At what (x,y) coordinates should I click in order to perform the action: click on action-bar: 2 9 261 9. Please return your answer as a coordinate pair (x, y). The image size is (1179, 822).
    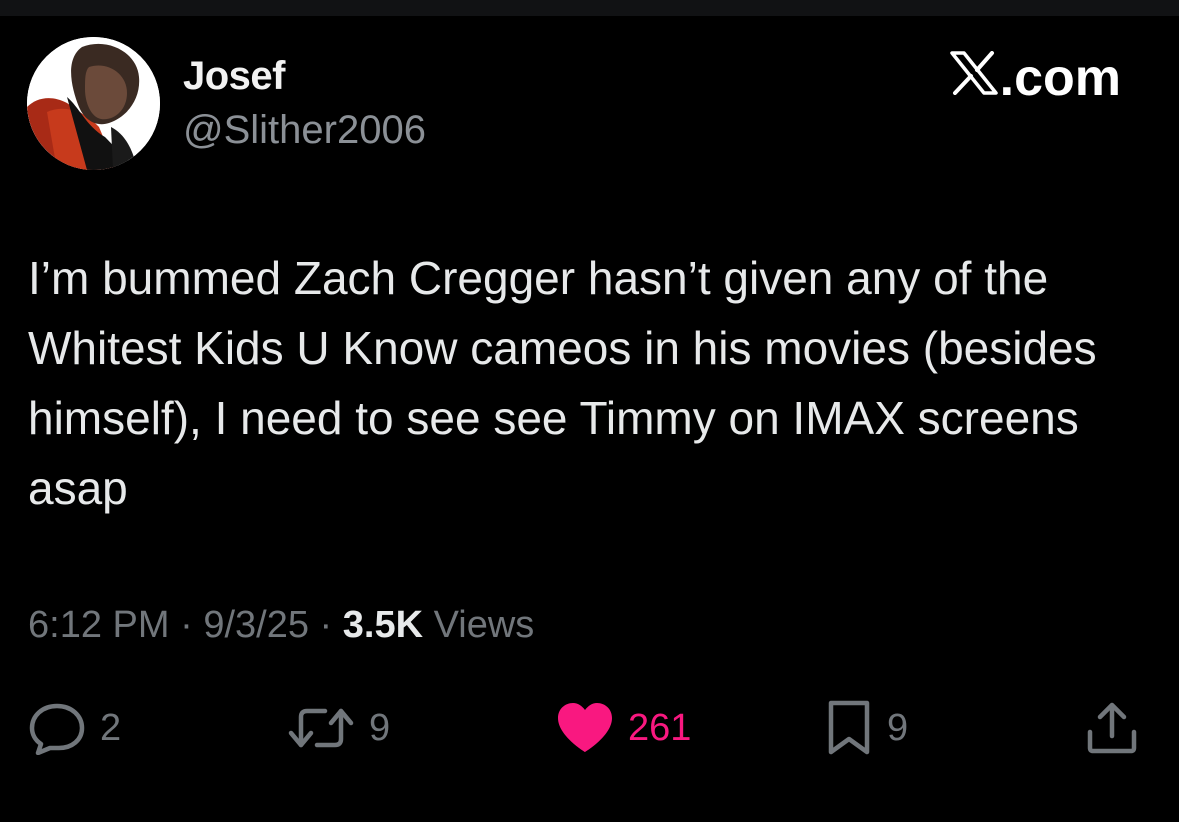
    Looking at the image, I should click on (589, 728).